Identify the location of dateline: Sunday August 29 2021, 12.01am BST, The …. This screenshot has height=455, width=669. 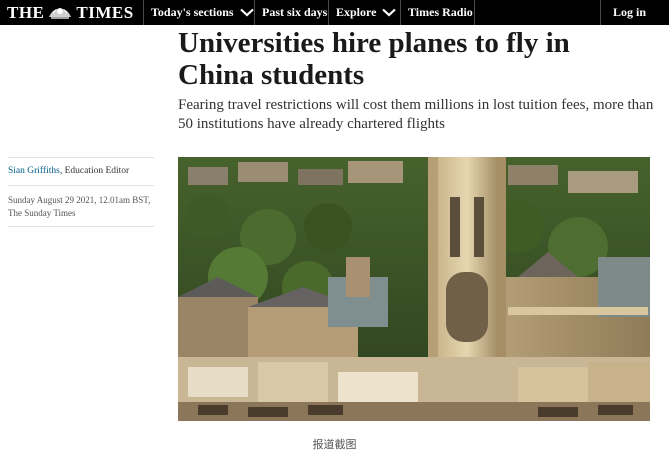
(83, 206).